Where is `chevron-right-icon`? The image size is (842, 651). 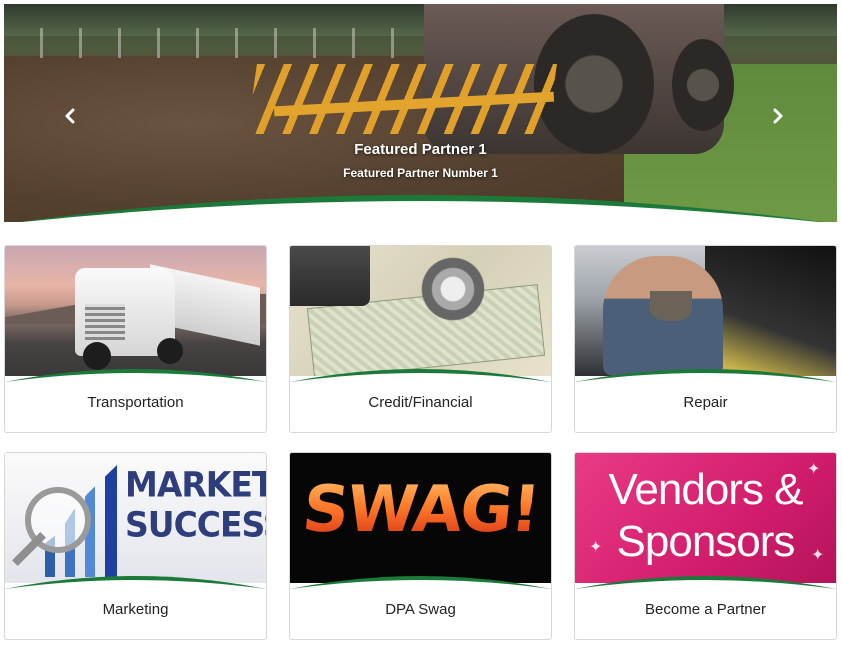
chevron-right-icon is located at coordinates (778, 116).